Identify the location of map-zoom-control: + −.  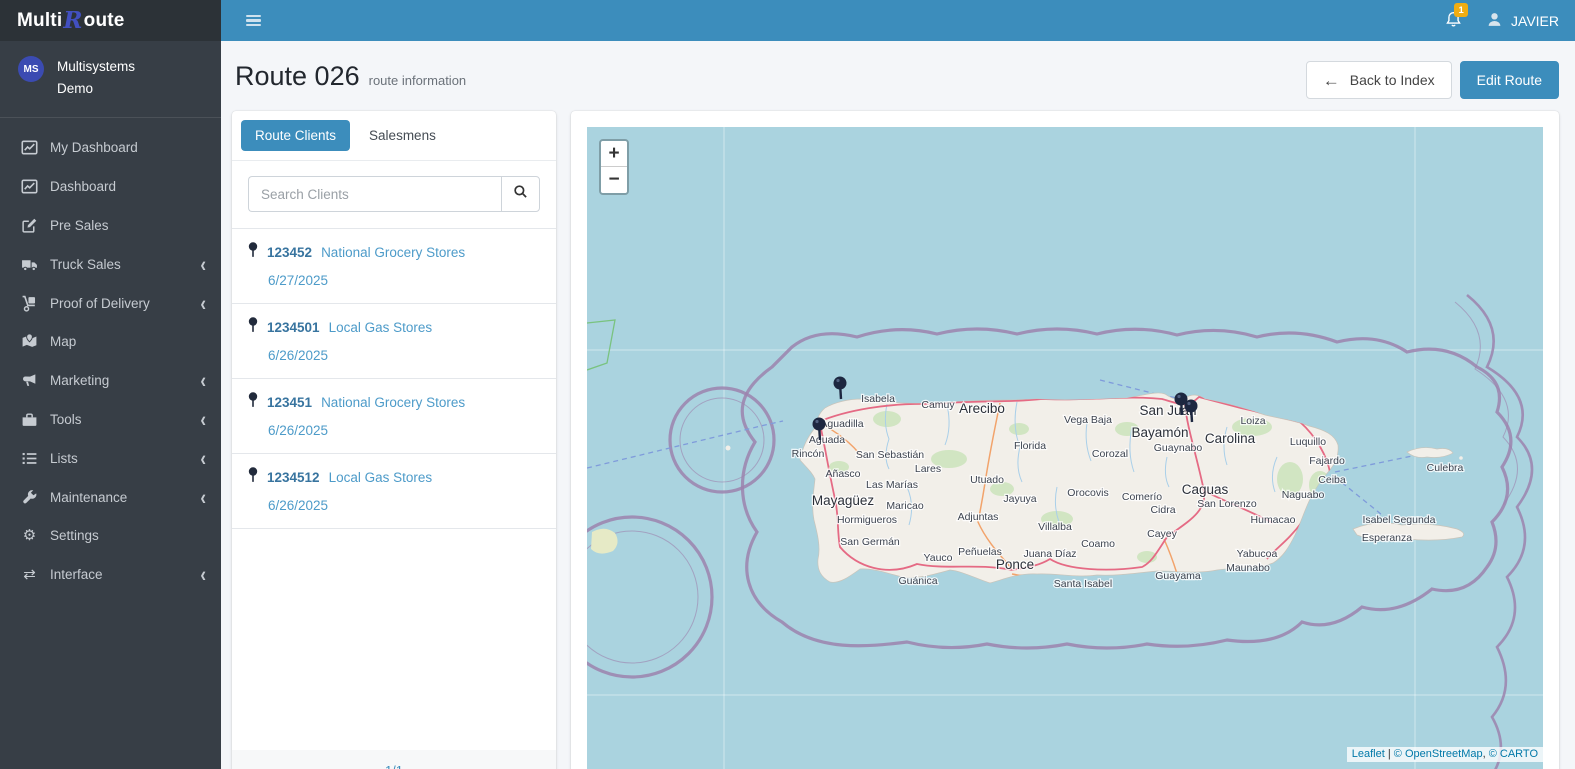
(614, 167).